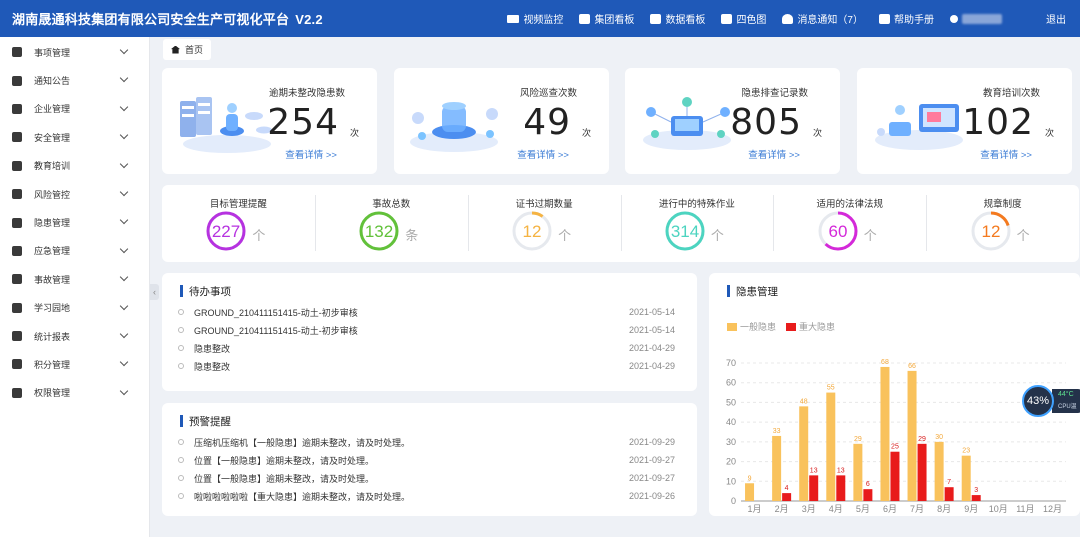 The image size is (1080, 537). What do you see at coordinates (74, 279) in the screenshot?
I see `sidebar-item: 事故管理` at bounding box center [74, 279].